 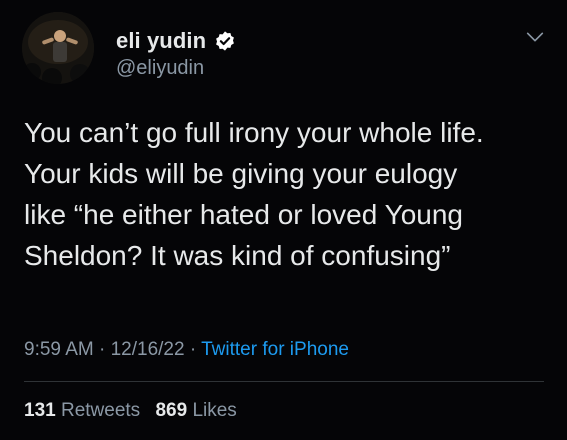 What do you see at coordinates (148, 349) in the screenshot?
I see `tweet-date: 12/16/22` at bounding box center [148, 349].